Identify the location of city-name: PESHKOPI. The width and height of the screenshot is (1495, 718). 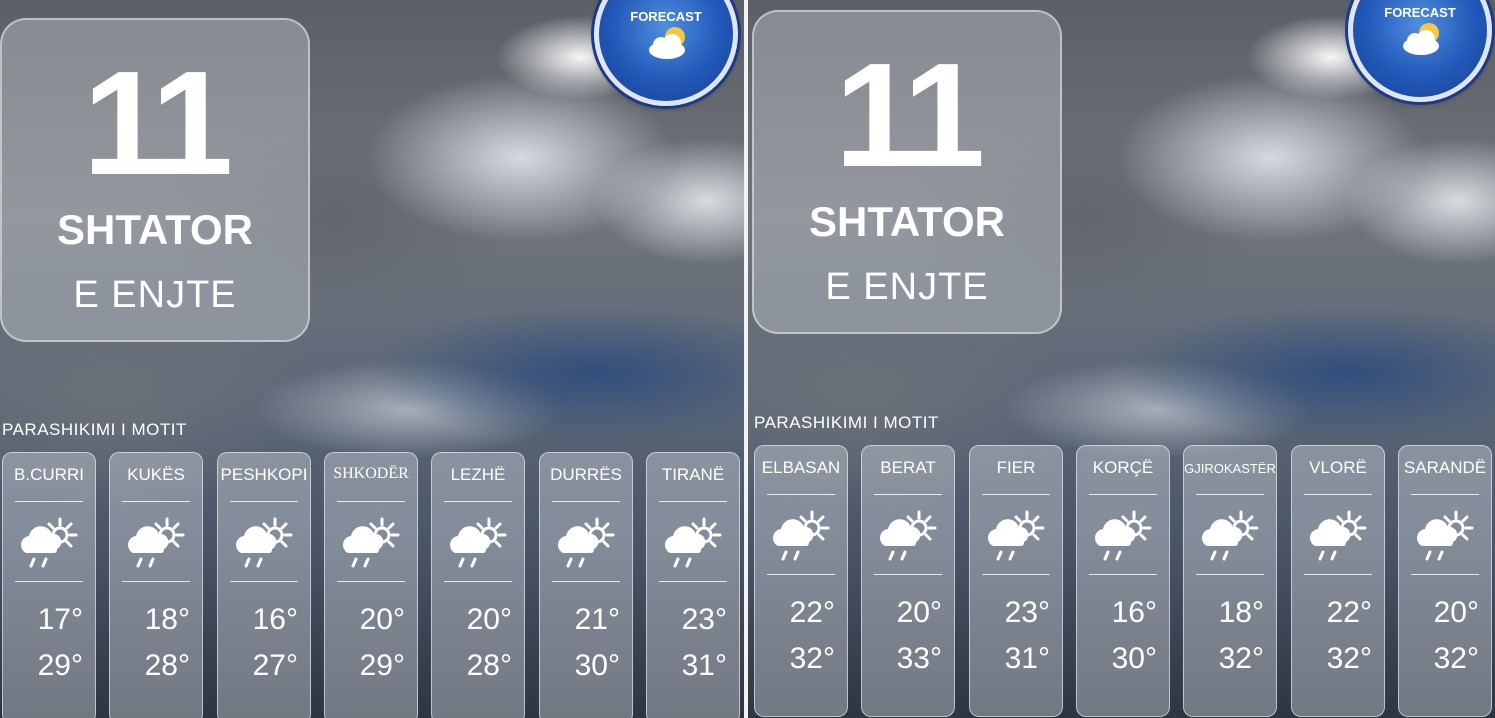
(264, 474).